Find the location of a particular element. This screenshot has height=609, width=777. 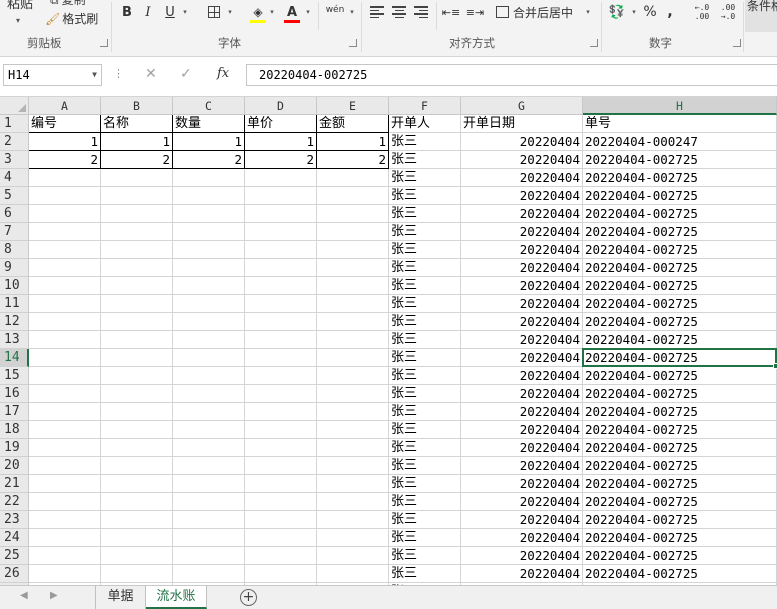

cell-d22 is located at coordinates (281, 502).